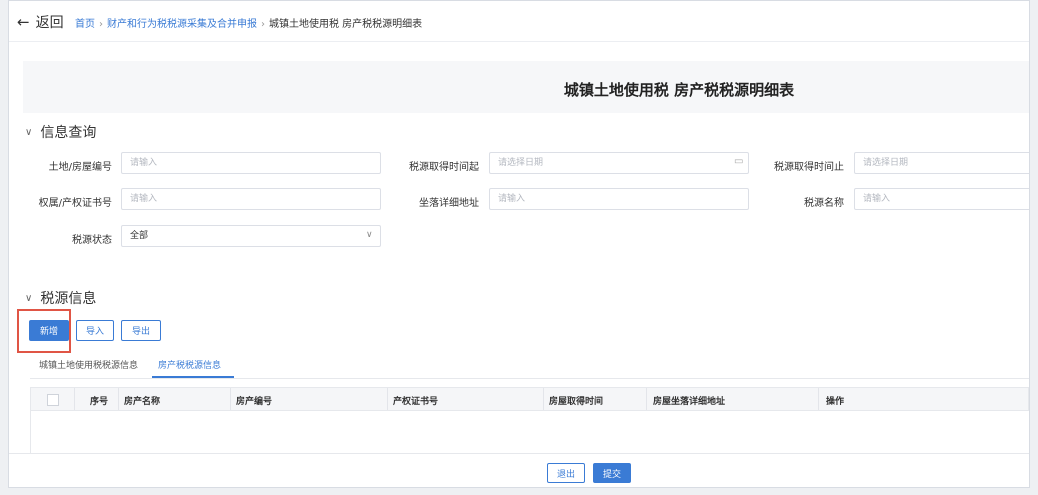  What do you see at coordinates (193, 377) in the screenshot?
I see `active-tab-indicator` at bounding box center [193, 377].